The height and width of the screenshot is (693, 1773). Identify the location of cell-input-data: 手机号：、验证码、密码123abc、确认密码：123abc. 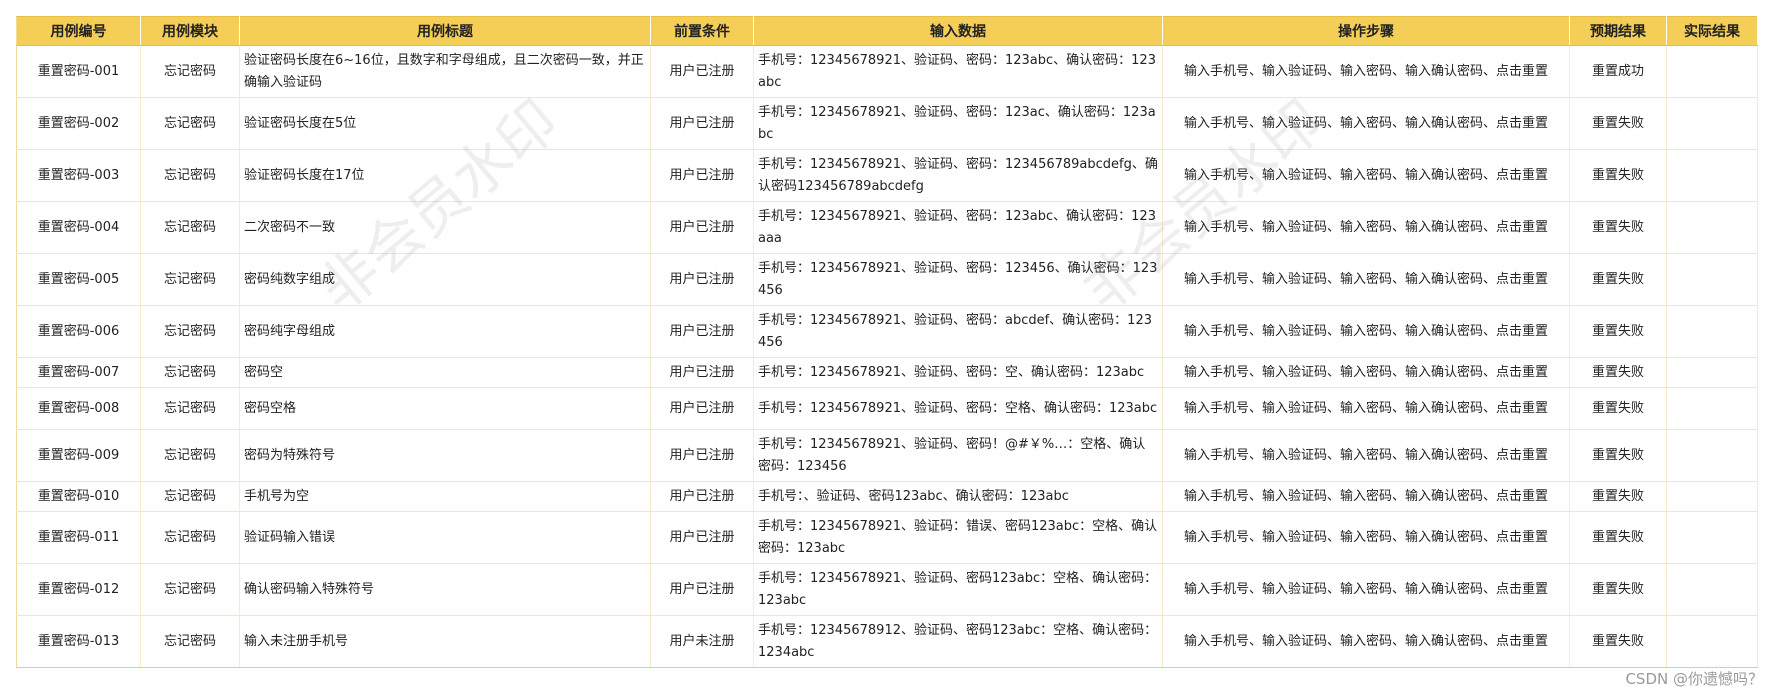
(958, 496).